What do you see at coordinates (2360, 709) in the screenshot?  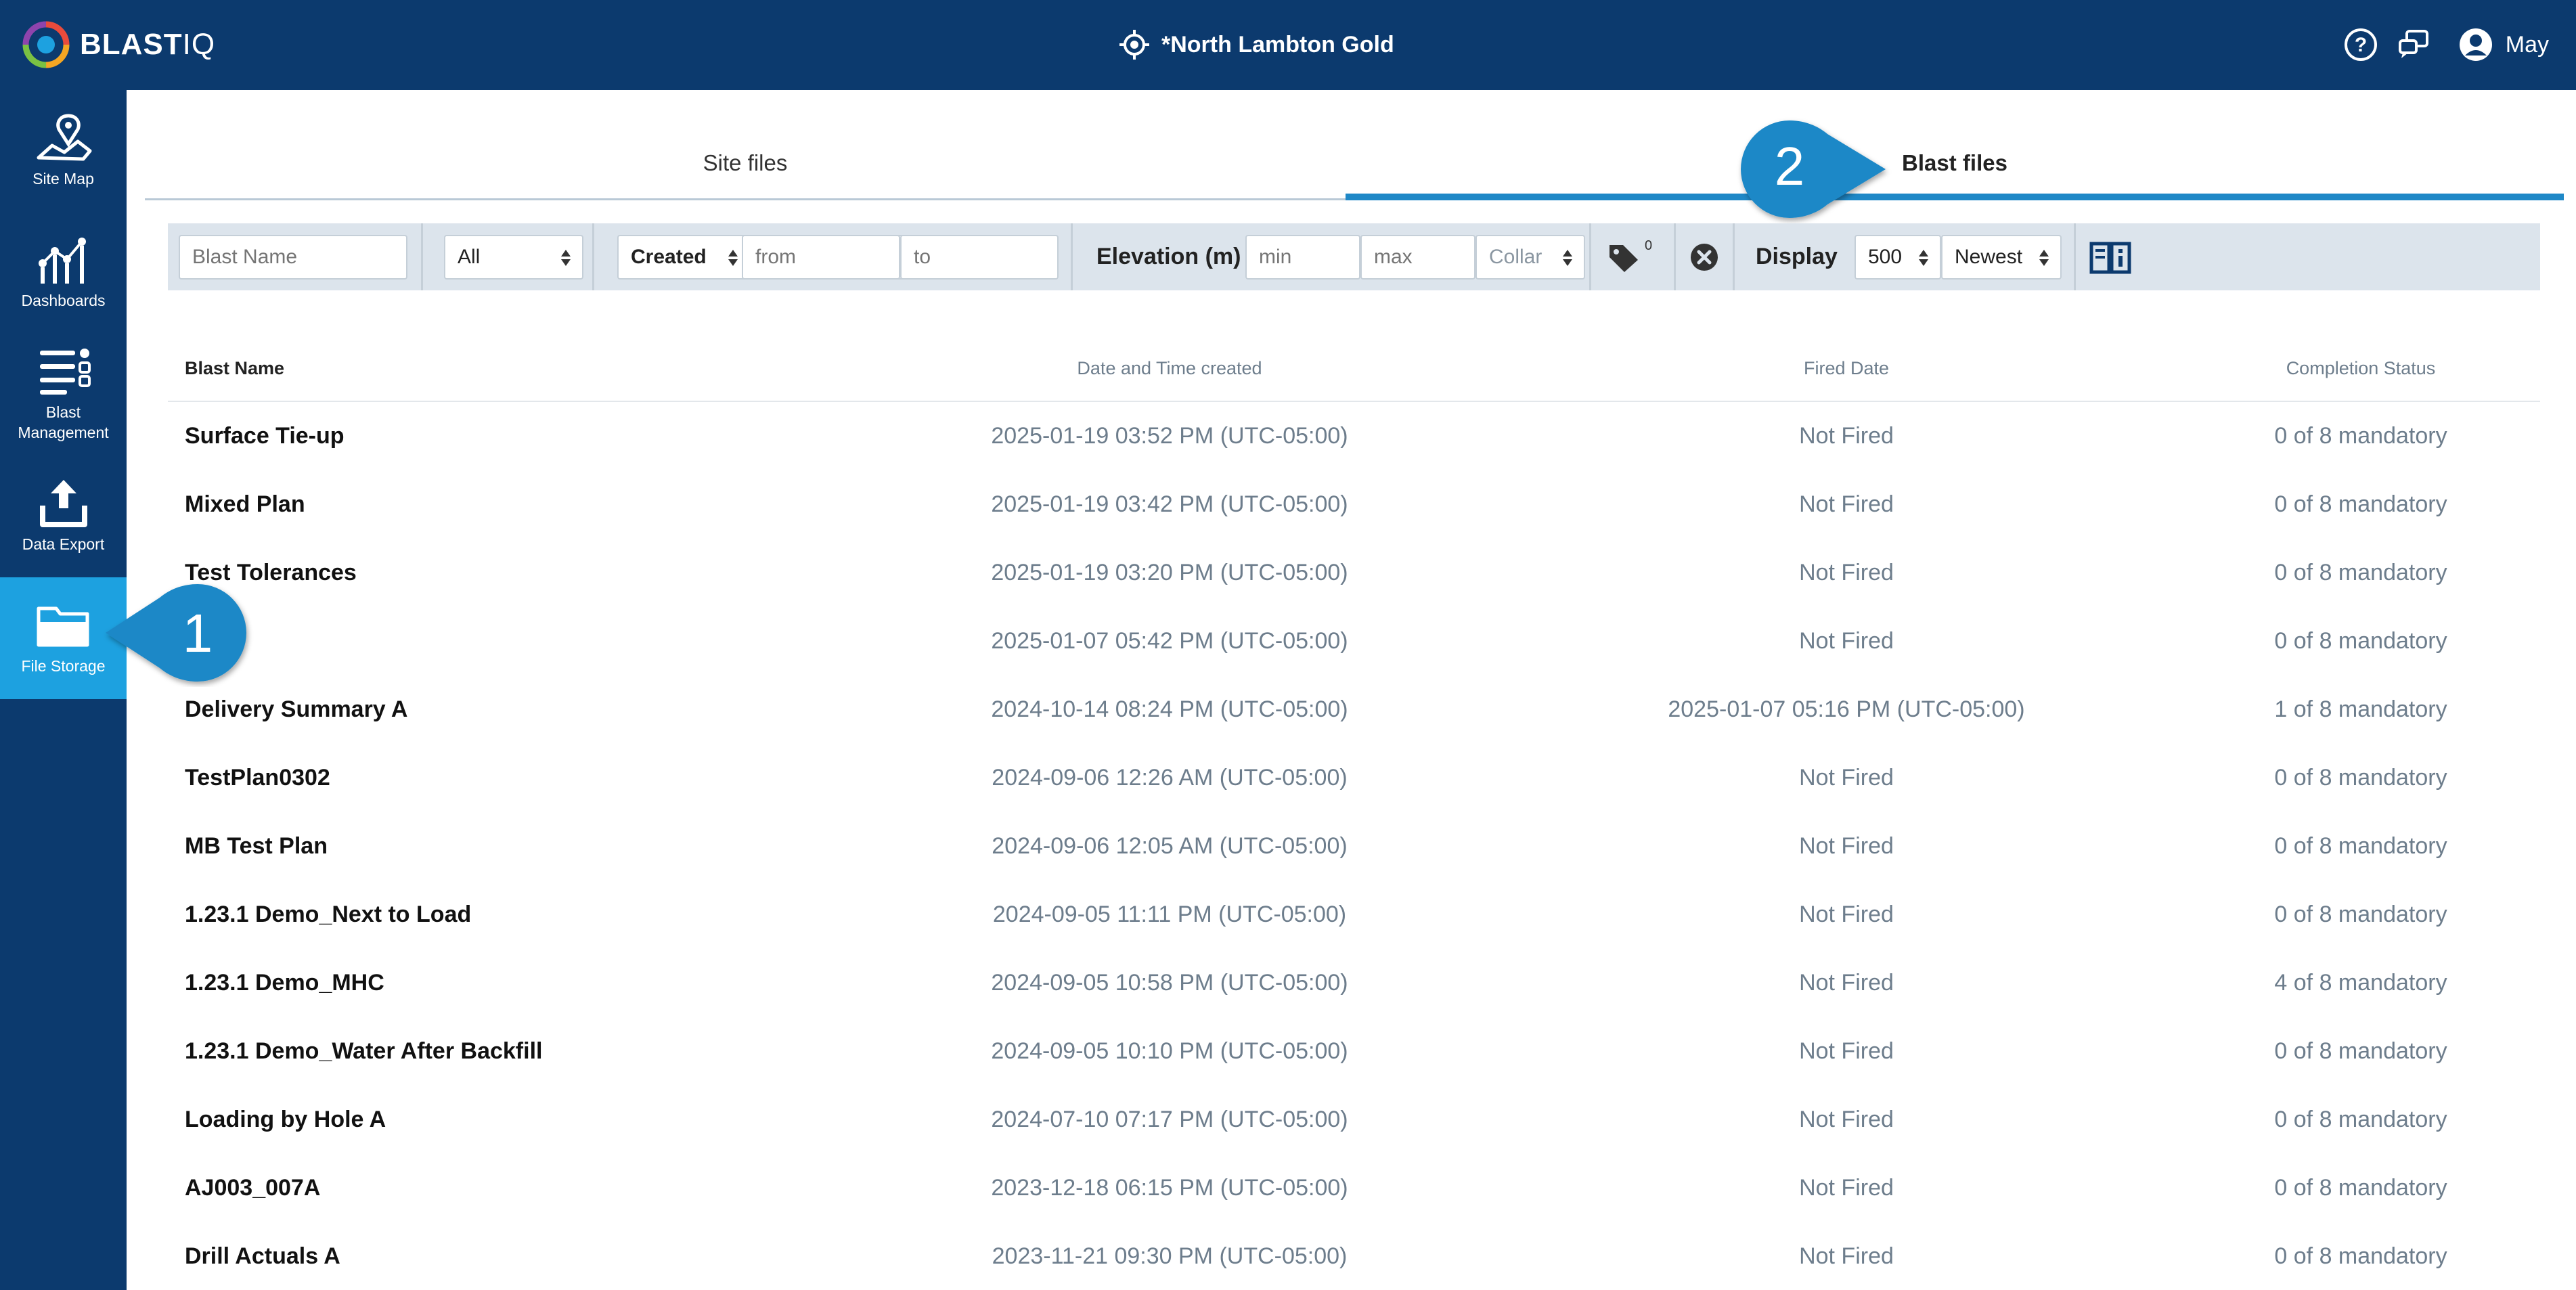 I see `cell-completion-status: 1 of 8 mandatory` at bounding box center [2360, 709].